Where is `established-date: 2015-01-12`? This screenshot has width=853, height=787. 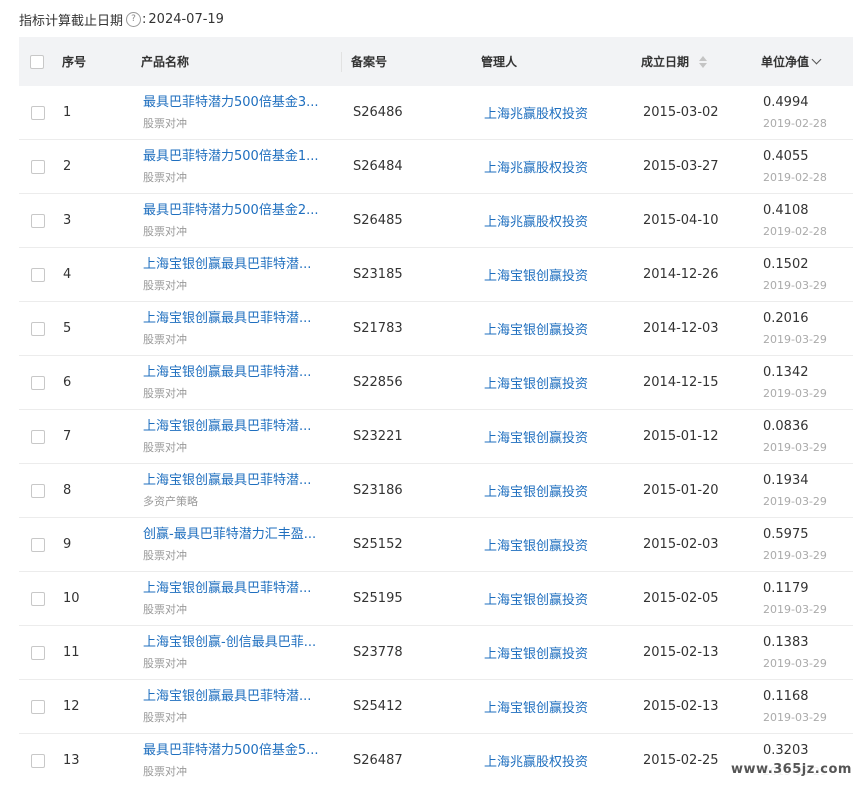
established-date: 2015-01-12 is located at coordinates (681, 436).